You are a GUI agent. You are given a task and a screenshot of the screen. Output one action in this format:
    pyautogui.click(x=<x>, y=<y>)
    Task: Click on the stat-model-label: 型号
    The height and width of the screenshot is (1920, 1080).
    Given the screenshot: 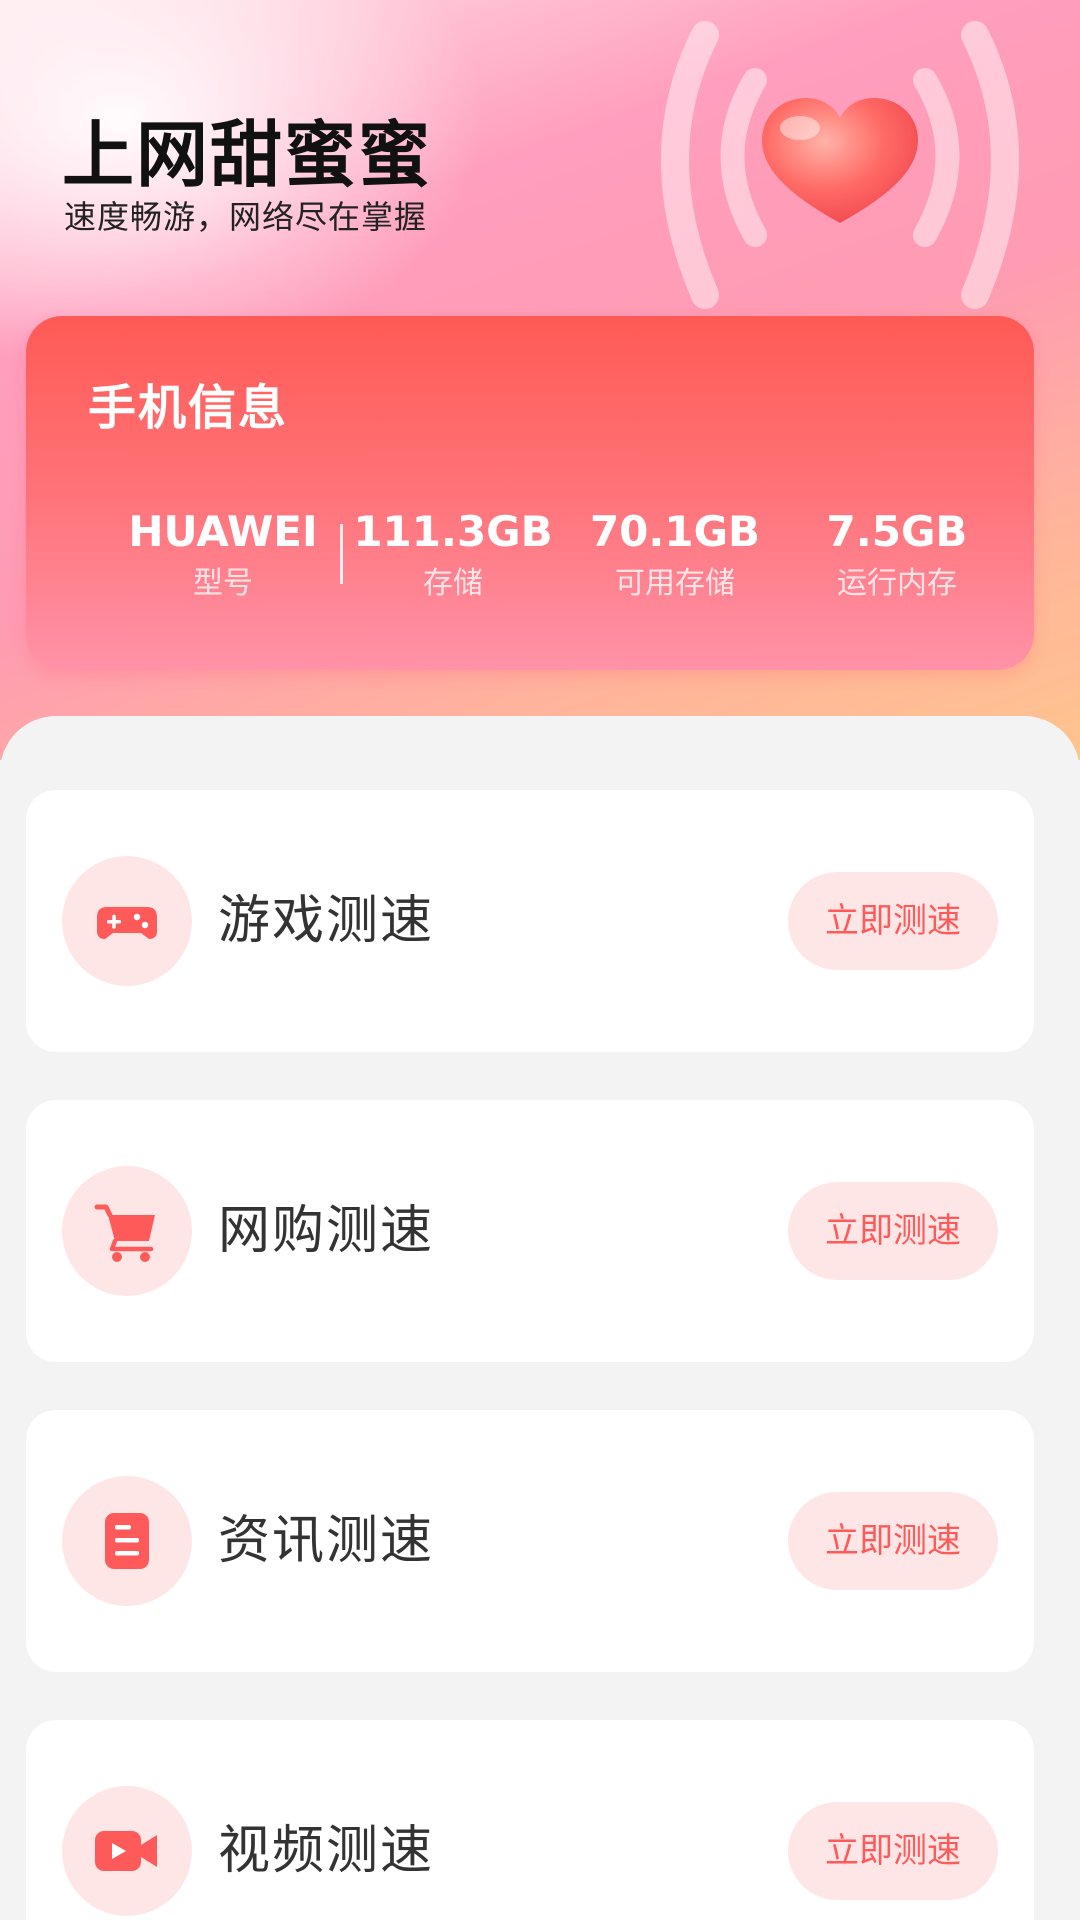 What is the action you would take?
    pyautogui.click(x=223, y=583)
    